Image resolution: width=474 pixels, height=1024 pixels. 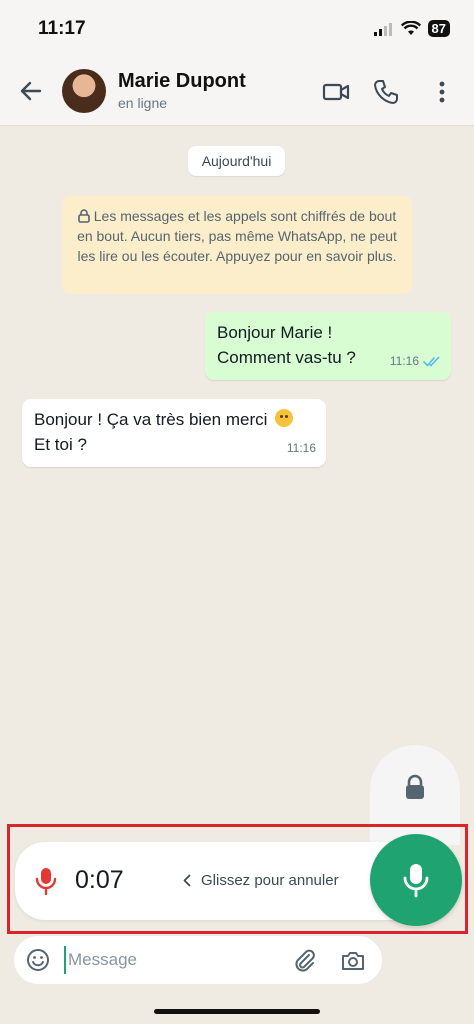 I want to click on message-input, so click(x=174, y=960).